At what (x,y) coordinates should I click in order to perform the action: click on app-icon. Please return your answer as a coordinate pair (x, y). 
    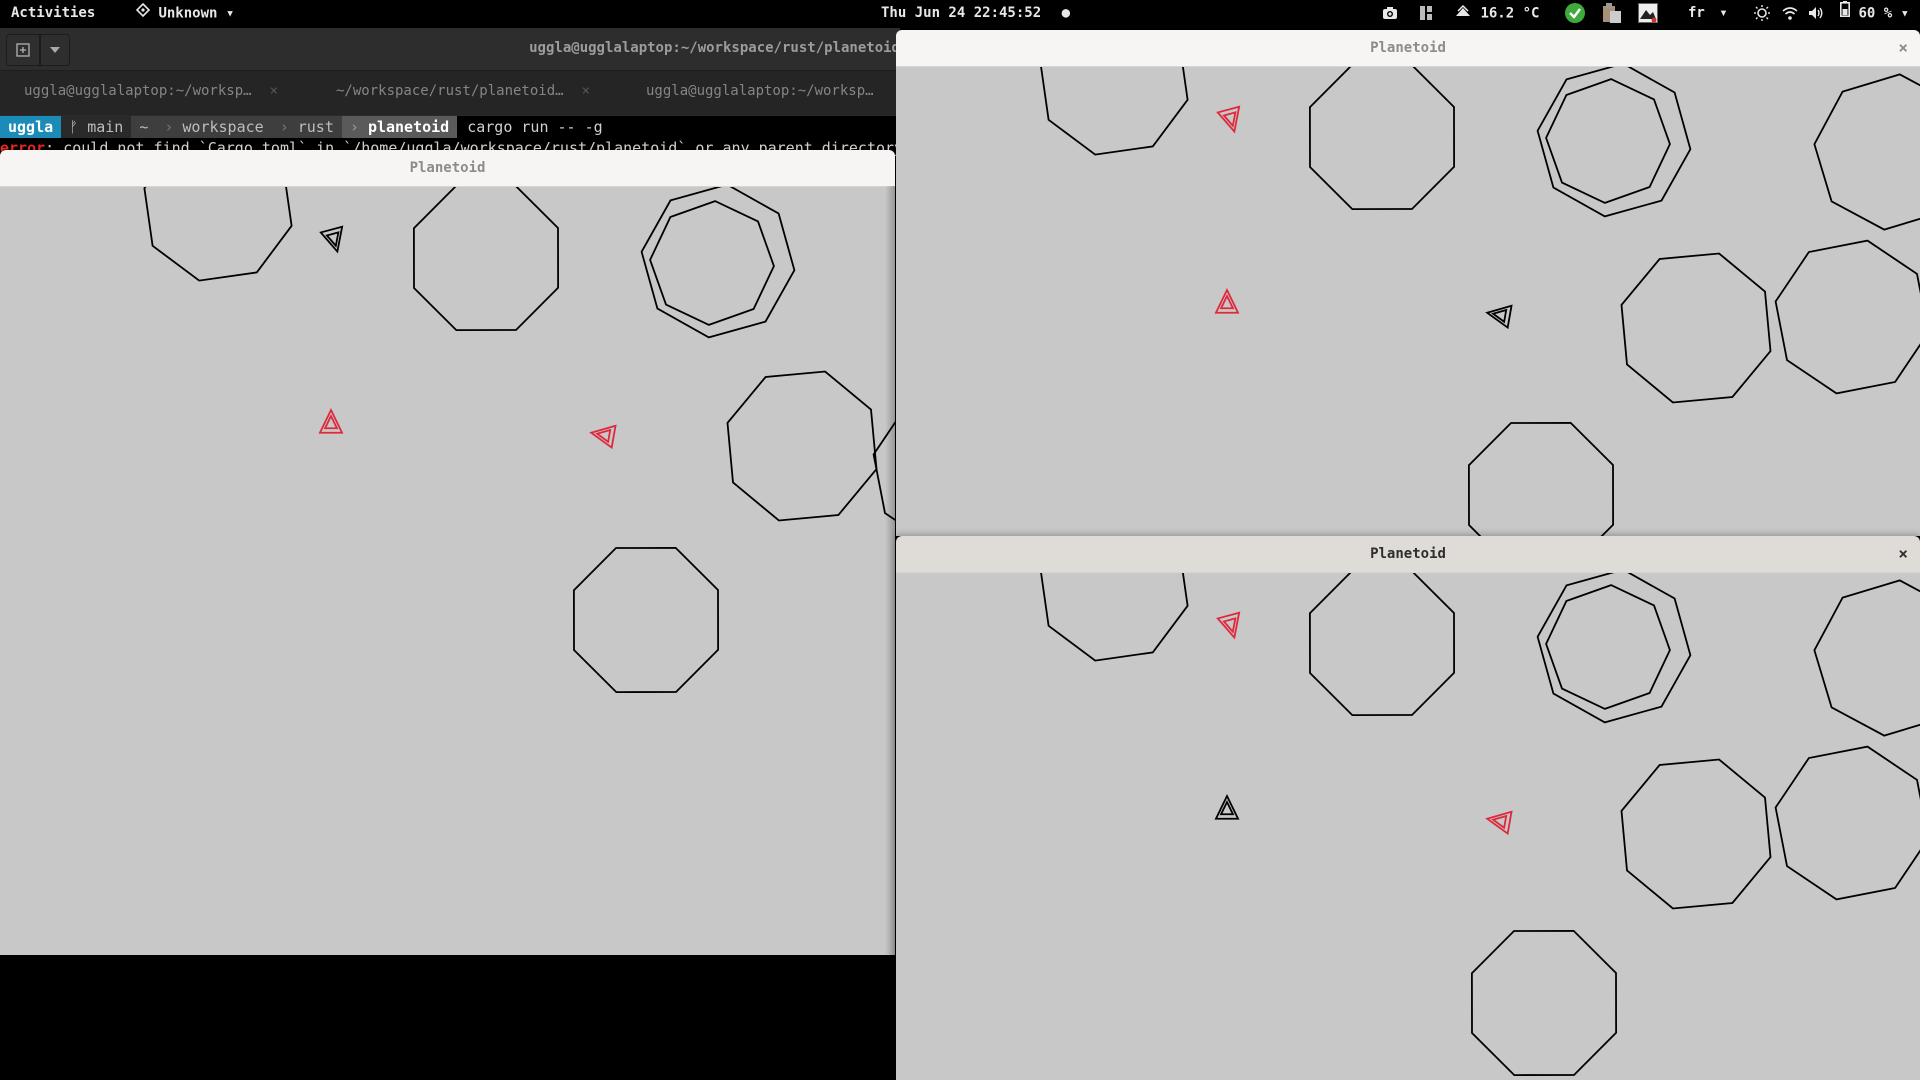
    Looking at the image, I should click on (143, 13).